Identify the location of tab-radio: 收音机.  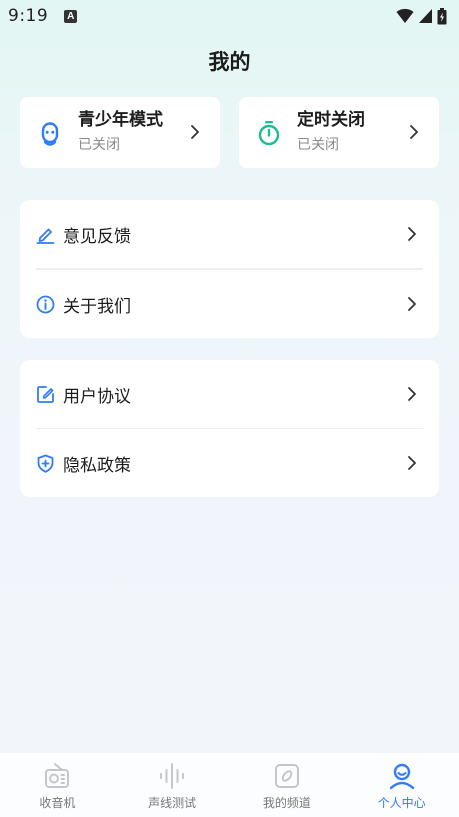
(57, 785).